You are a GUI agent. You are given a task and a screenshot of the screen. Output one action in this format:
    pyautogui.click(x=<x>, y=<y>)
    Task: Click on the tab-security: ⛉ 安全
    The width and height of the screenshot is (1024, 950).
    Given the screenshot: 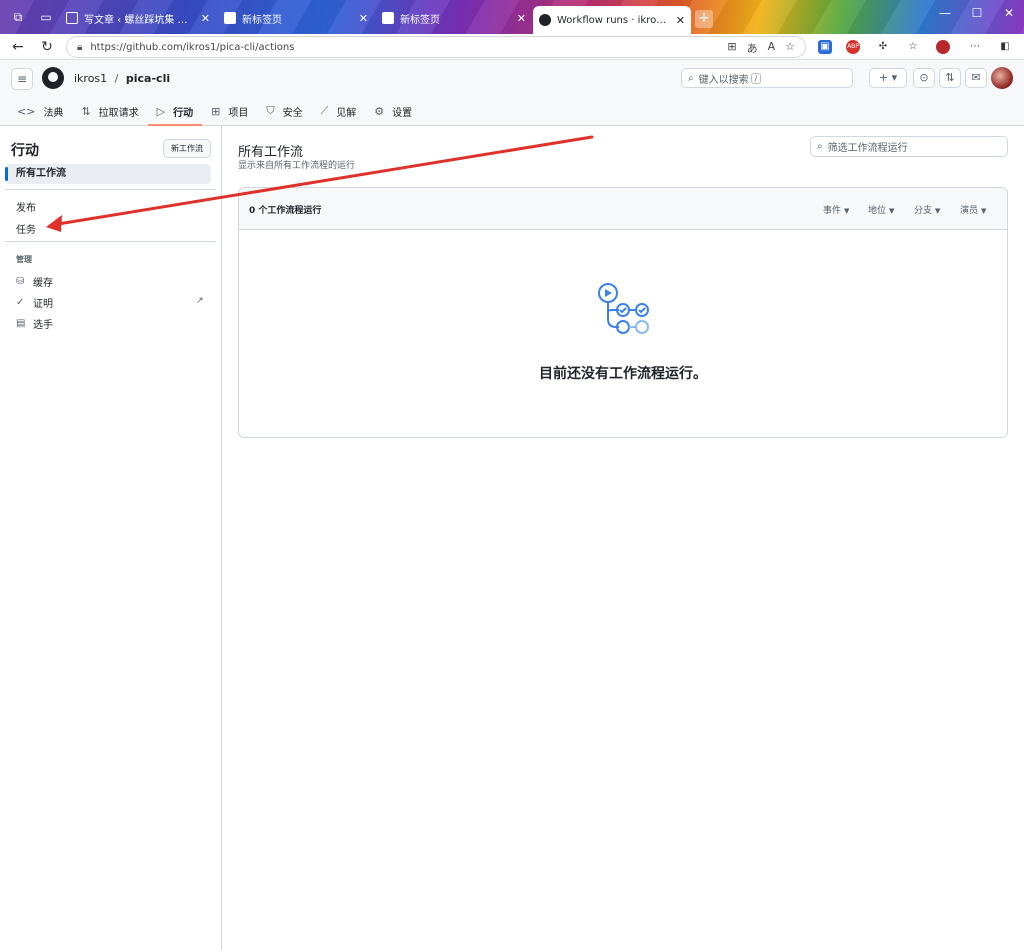 What is the action you would take?
    pyautogui.click(x=284, y=111)
    